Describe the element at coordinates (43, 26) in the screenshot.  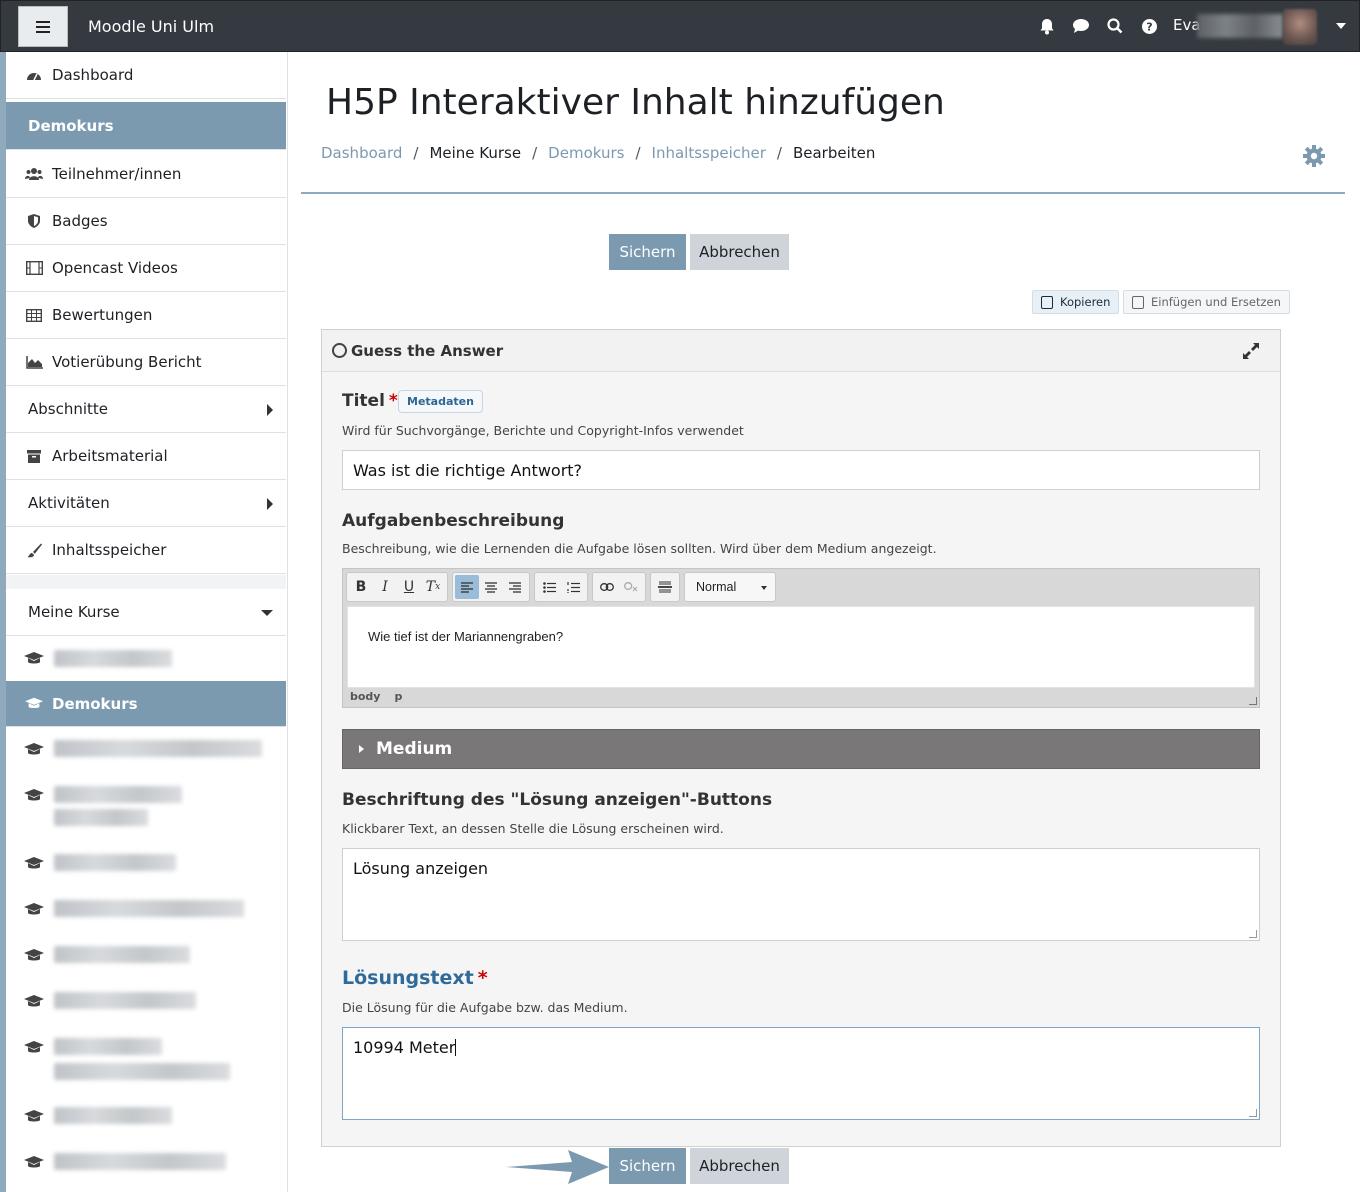
I see `menu-toggle-button` at that location.